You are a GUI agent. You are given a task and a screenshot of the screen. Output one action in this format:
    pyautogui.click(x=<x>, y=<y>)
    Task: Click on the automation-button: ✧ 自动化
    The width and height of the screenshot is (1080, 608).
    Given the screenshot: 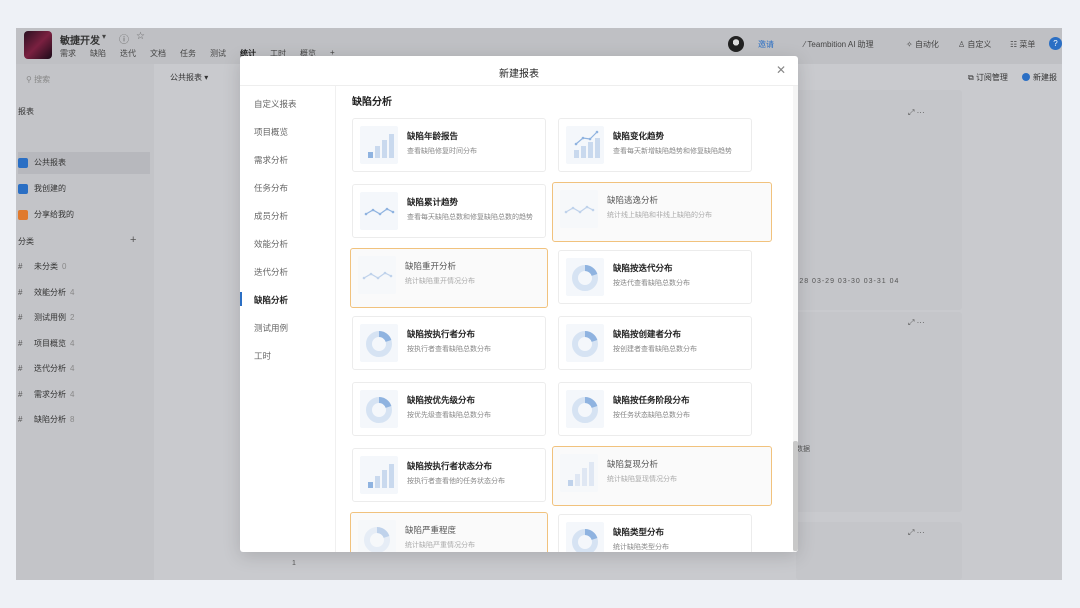 What is the action you would take?
    pyautogui.click(x=922, y=44)
    